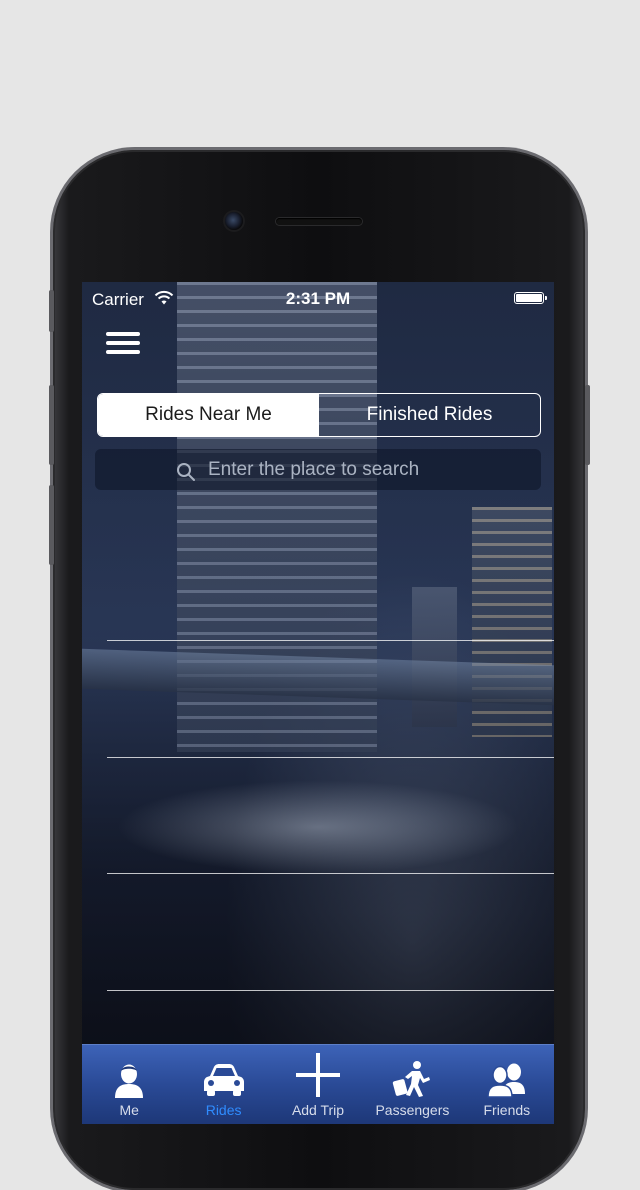 This screenshot has width=640, height=1190. Describe the element at coordinates (223, 1080) in the screenshot. I see `car-icon` at that location.